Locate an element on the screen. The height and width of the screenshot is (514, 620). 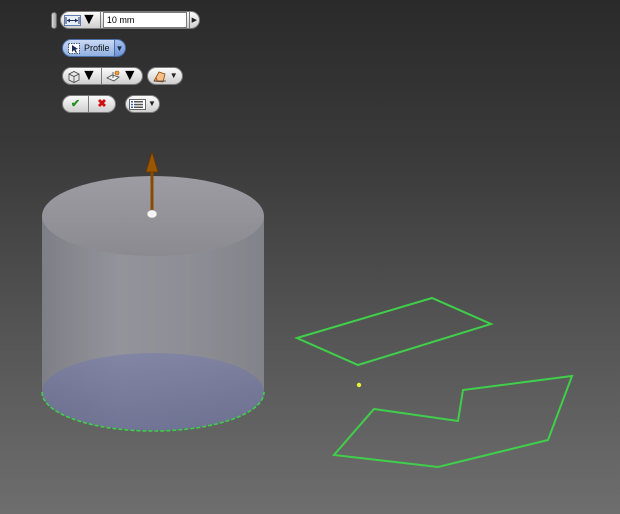
sketch-polygon is located at coordinates (453, 421).